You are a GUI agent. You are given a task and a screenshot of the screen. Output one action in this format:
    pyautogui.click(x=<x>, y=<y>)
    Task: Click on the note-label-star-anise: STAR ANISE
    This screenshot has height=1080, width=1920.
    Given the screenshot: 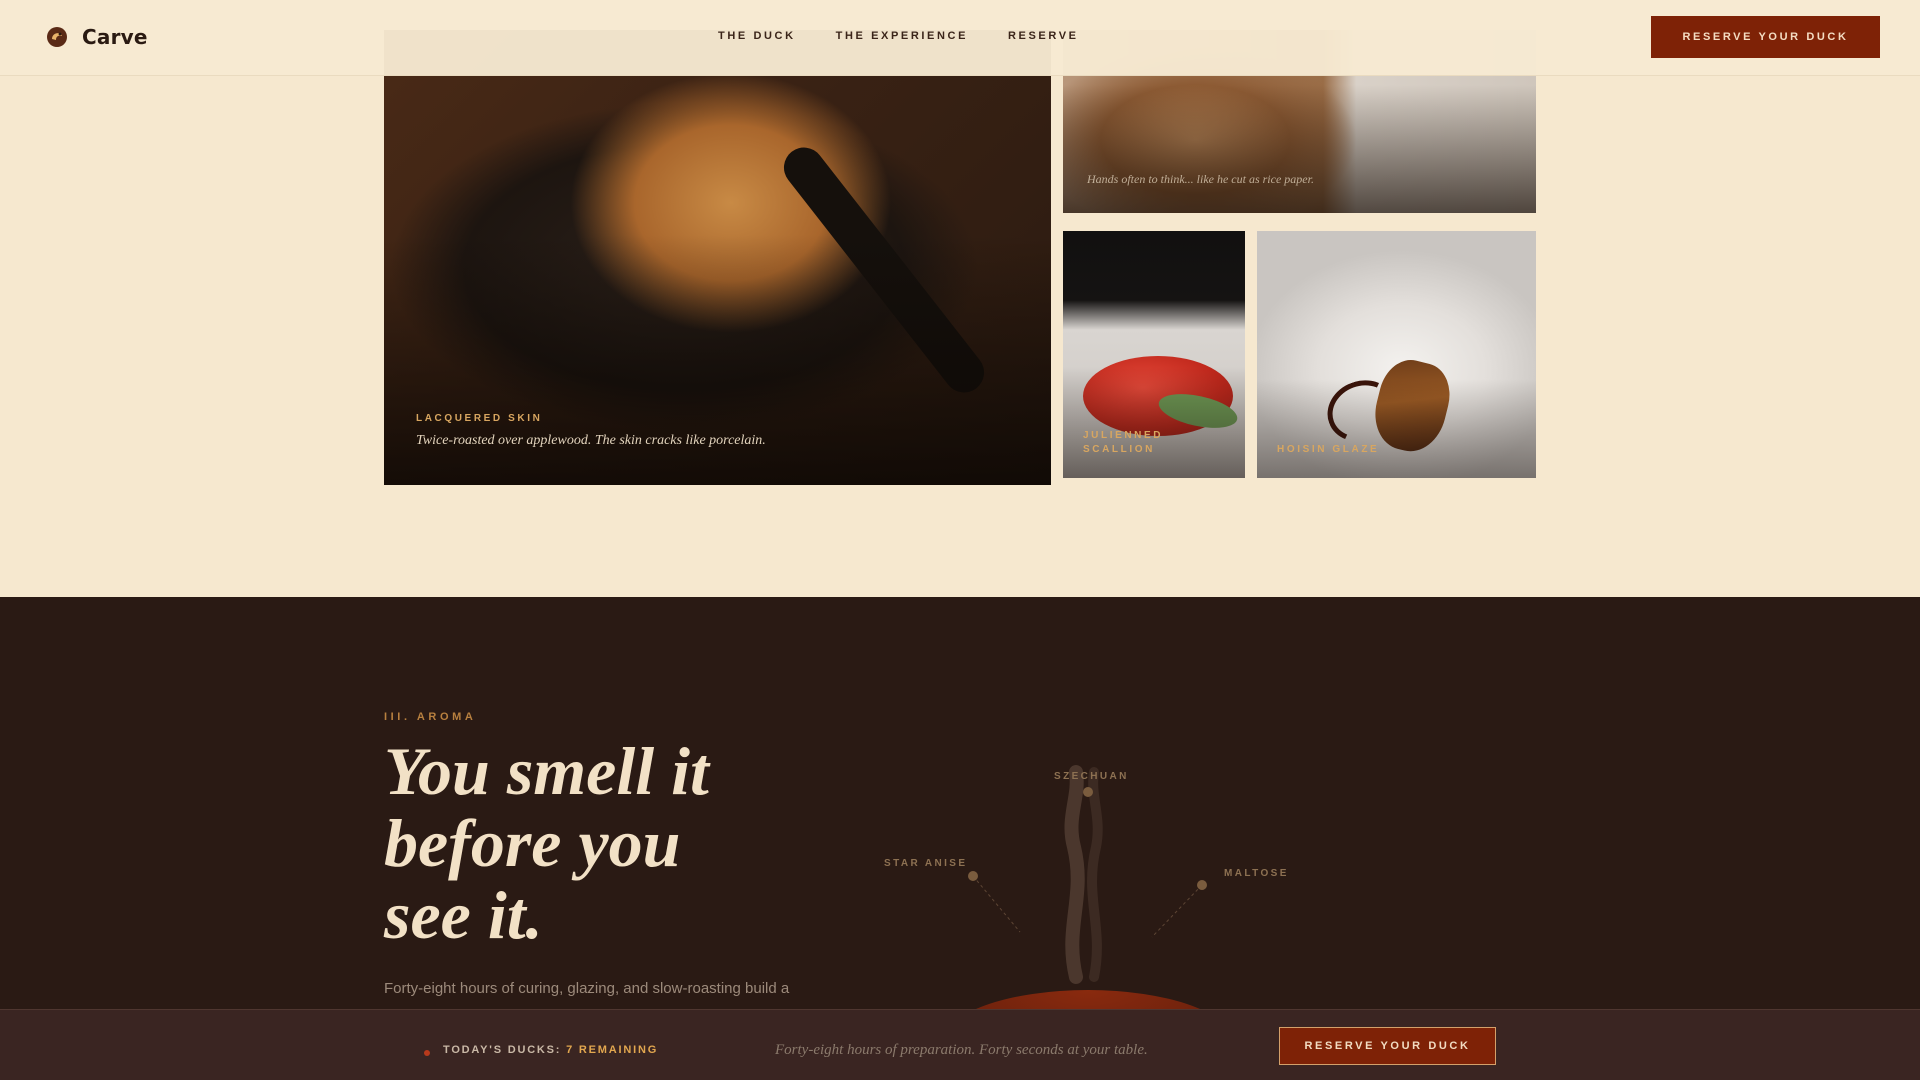 What is the action you would take?
    pyautogui.click(x=926, y=863)
    